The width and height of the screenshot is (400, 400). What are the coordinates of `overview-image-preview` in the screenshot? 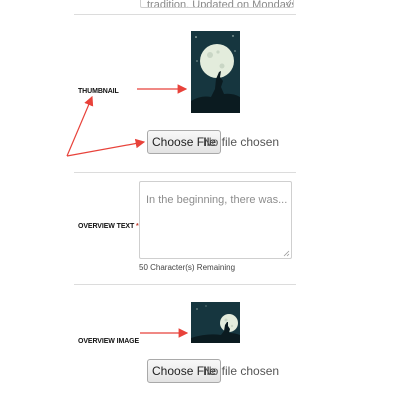 It's located at (215, 322).